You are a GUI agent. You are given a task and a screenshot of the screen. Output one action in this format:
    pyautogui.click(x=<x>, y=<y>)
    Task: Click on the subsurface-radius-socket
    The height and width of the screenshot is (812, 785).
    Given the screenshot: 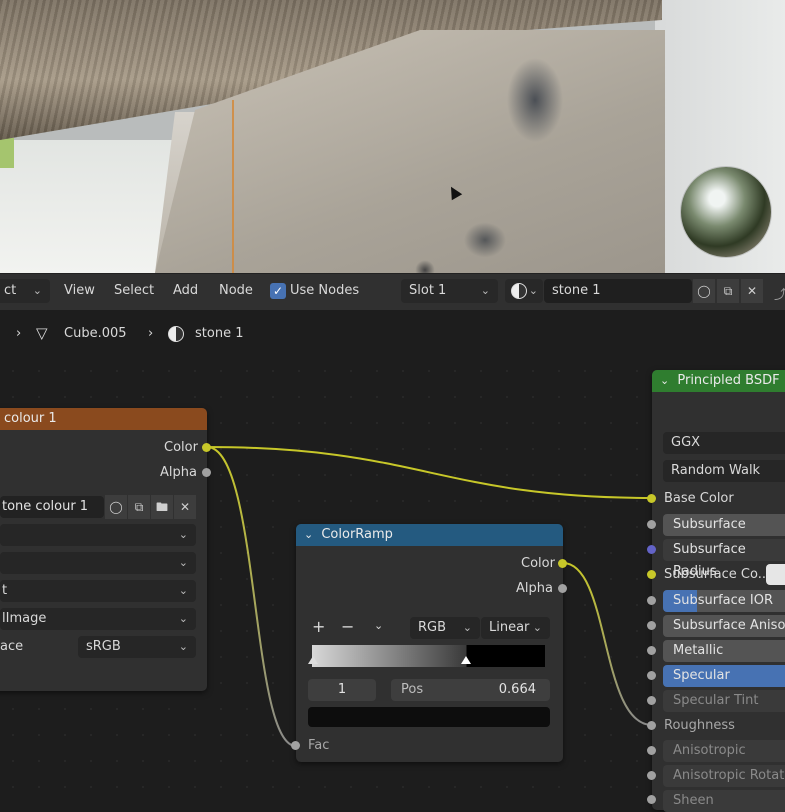 What is the action you would take?
    pyautogui.click(x=651, y=549)
    